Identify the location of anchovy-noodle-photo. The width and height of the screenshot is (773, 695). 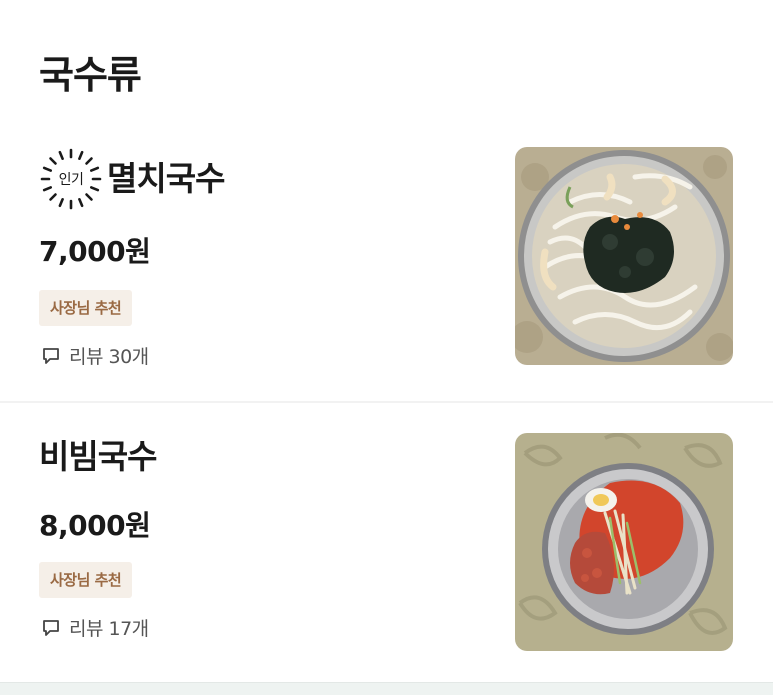
(624, 256).